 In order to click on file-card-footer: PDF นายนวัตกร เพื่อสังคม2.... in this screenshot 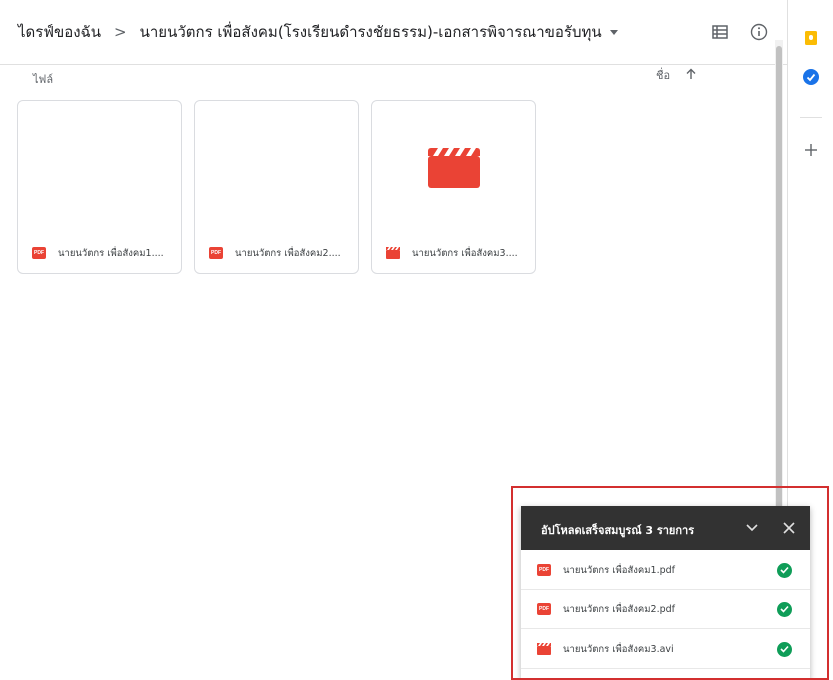, I will do `click(276, 253)`.